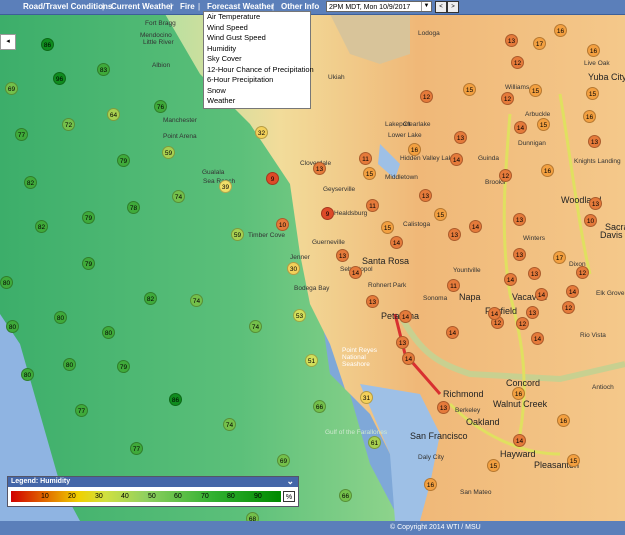 This screenshot has height=535, width=625. What do you see at coordinates (240, 6) in the screenshot?
I see `nav-forecast-weather: Forecast Weather` at bounding box center [240, 6].